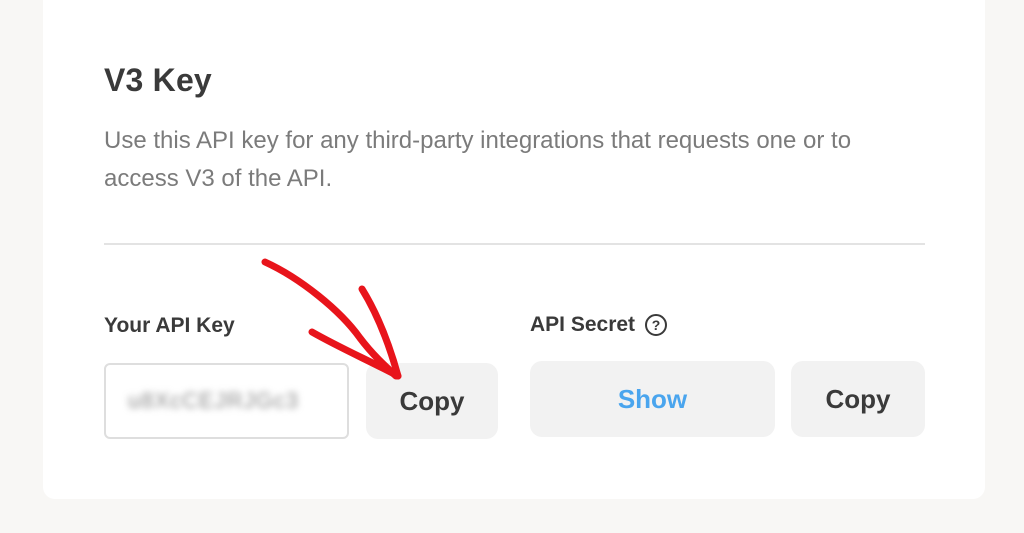 The width and height of the screenshot is (1024, 533). What do you see at coordinates (652, 399) in the screenshot?
I see `show-api-secret-button: Show` at bounding box center [652, 399].